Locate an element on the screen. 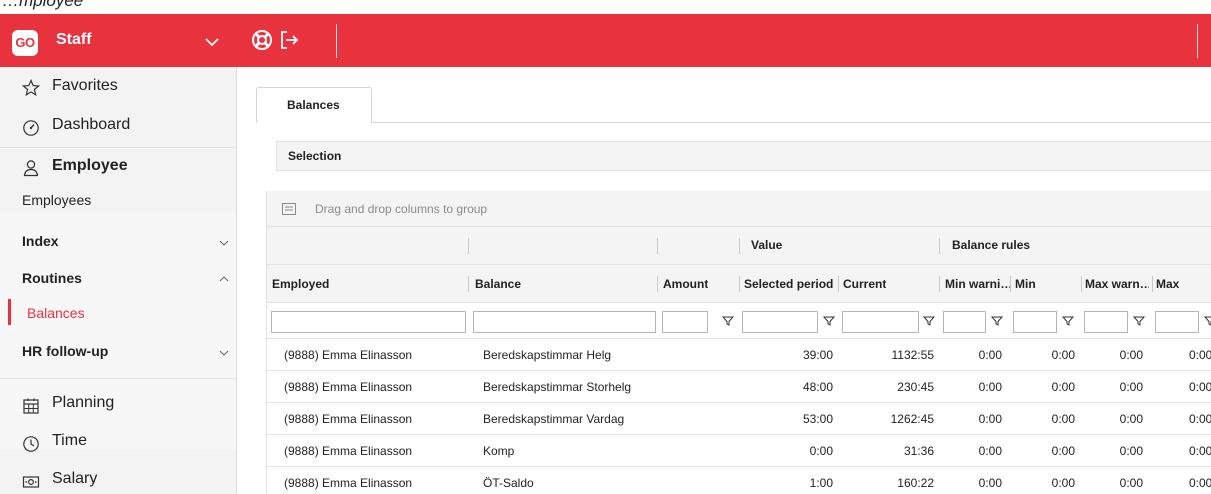 The image size is (1211, 494). cell-selected-period: 48:00 is located at coordinates (817, 387).